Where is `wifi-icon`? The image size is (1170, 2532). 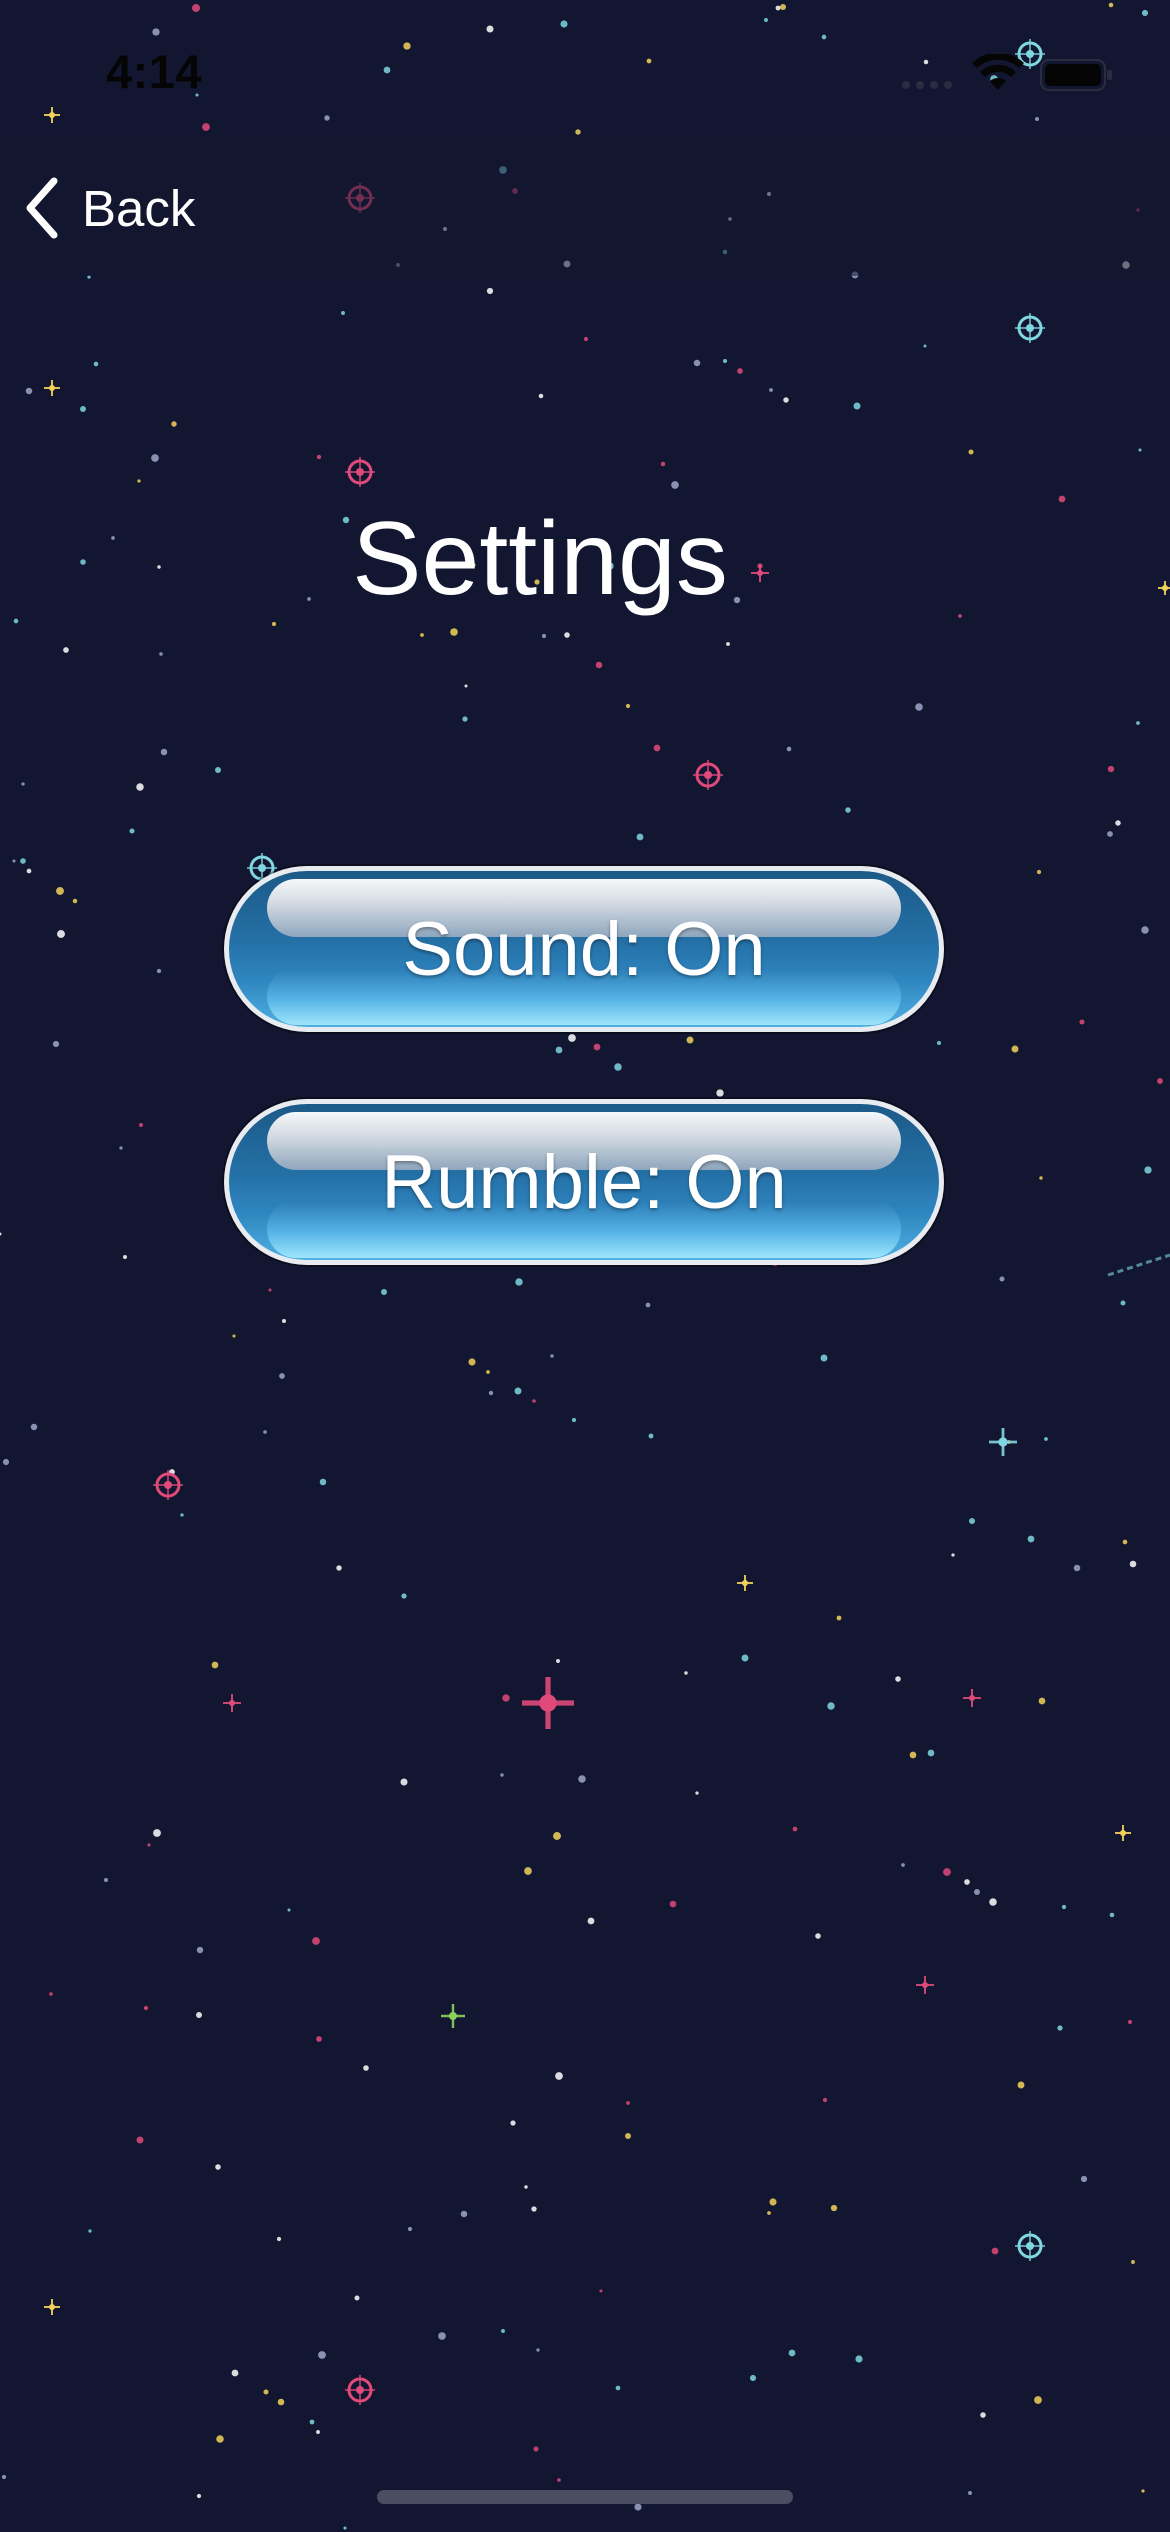
wifi-icon is located at coordinates (998, 72).